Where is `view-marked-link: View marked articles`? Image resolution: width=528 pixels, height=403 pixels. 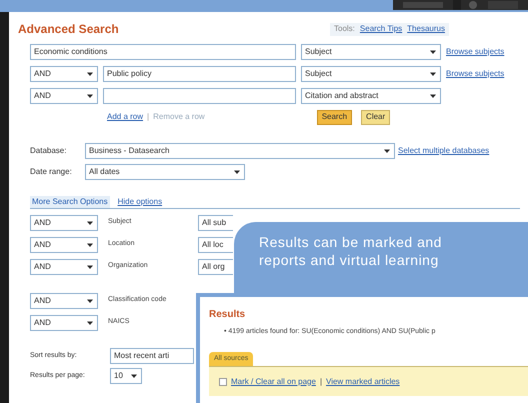 view-marked-link: View marked articles is located at coordinates (363, 382).